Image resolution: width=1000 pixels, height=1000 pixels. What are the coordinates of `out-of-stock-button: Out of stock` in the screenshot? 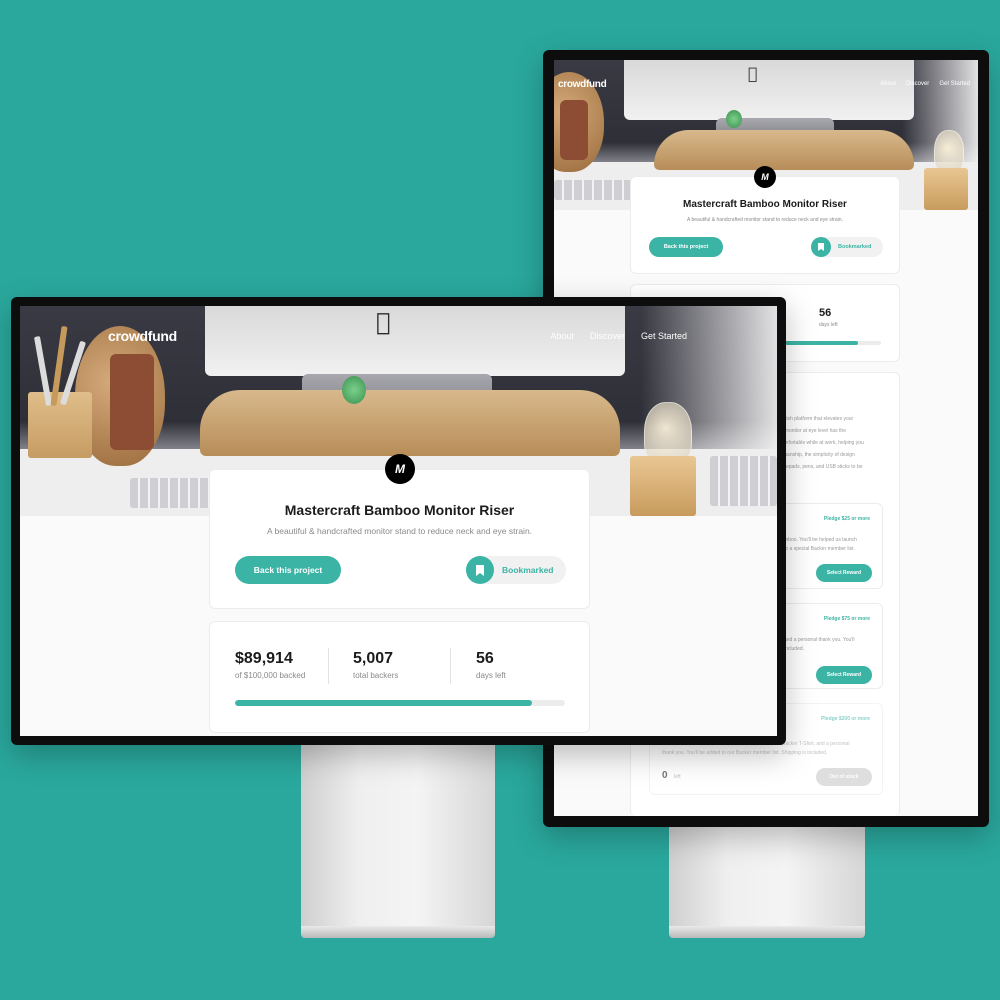 It's located at (844, 777).